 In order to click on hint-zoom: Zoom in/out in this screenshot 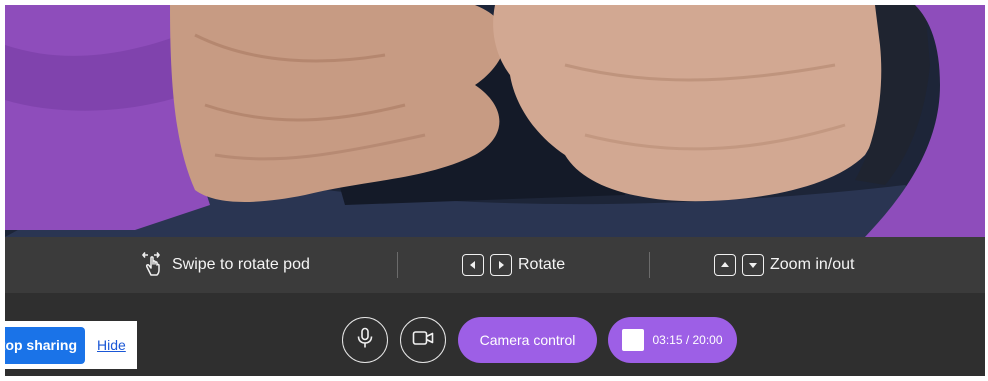, I will do `click(784, 265)`.